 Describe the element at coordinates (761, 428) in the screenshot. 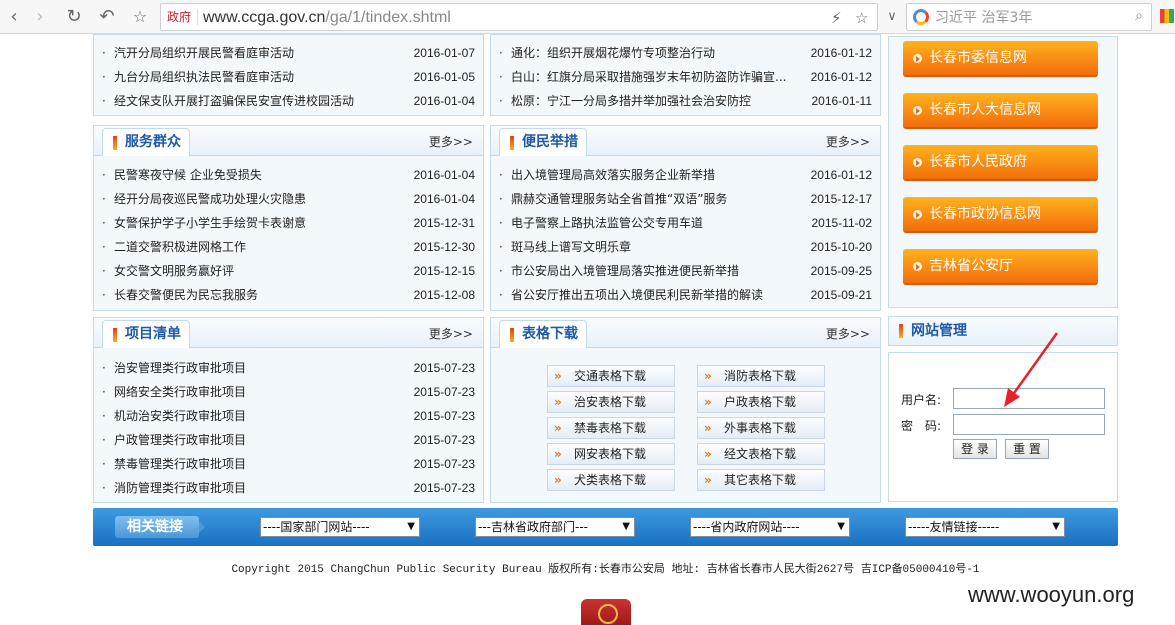

I see `download-button-foreign-affairs: » 外事表格下载` at that location.